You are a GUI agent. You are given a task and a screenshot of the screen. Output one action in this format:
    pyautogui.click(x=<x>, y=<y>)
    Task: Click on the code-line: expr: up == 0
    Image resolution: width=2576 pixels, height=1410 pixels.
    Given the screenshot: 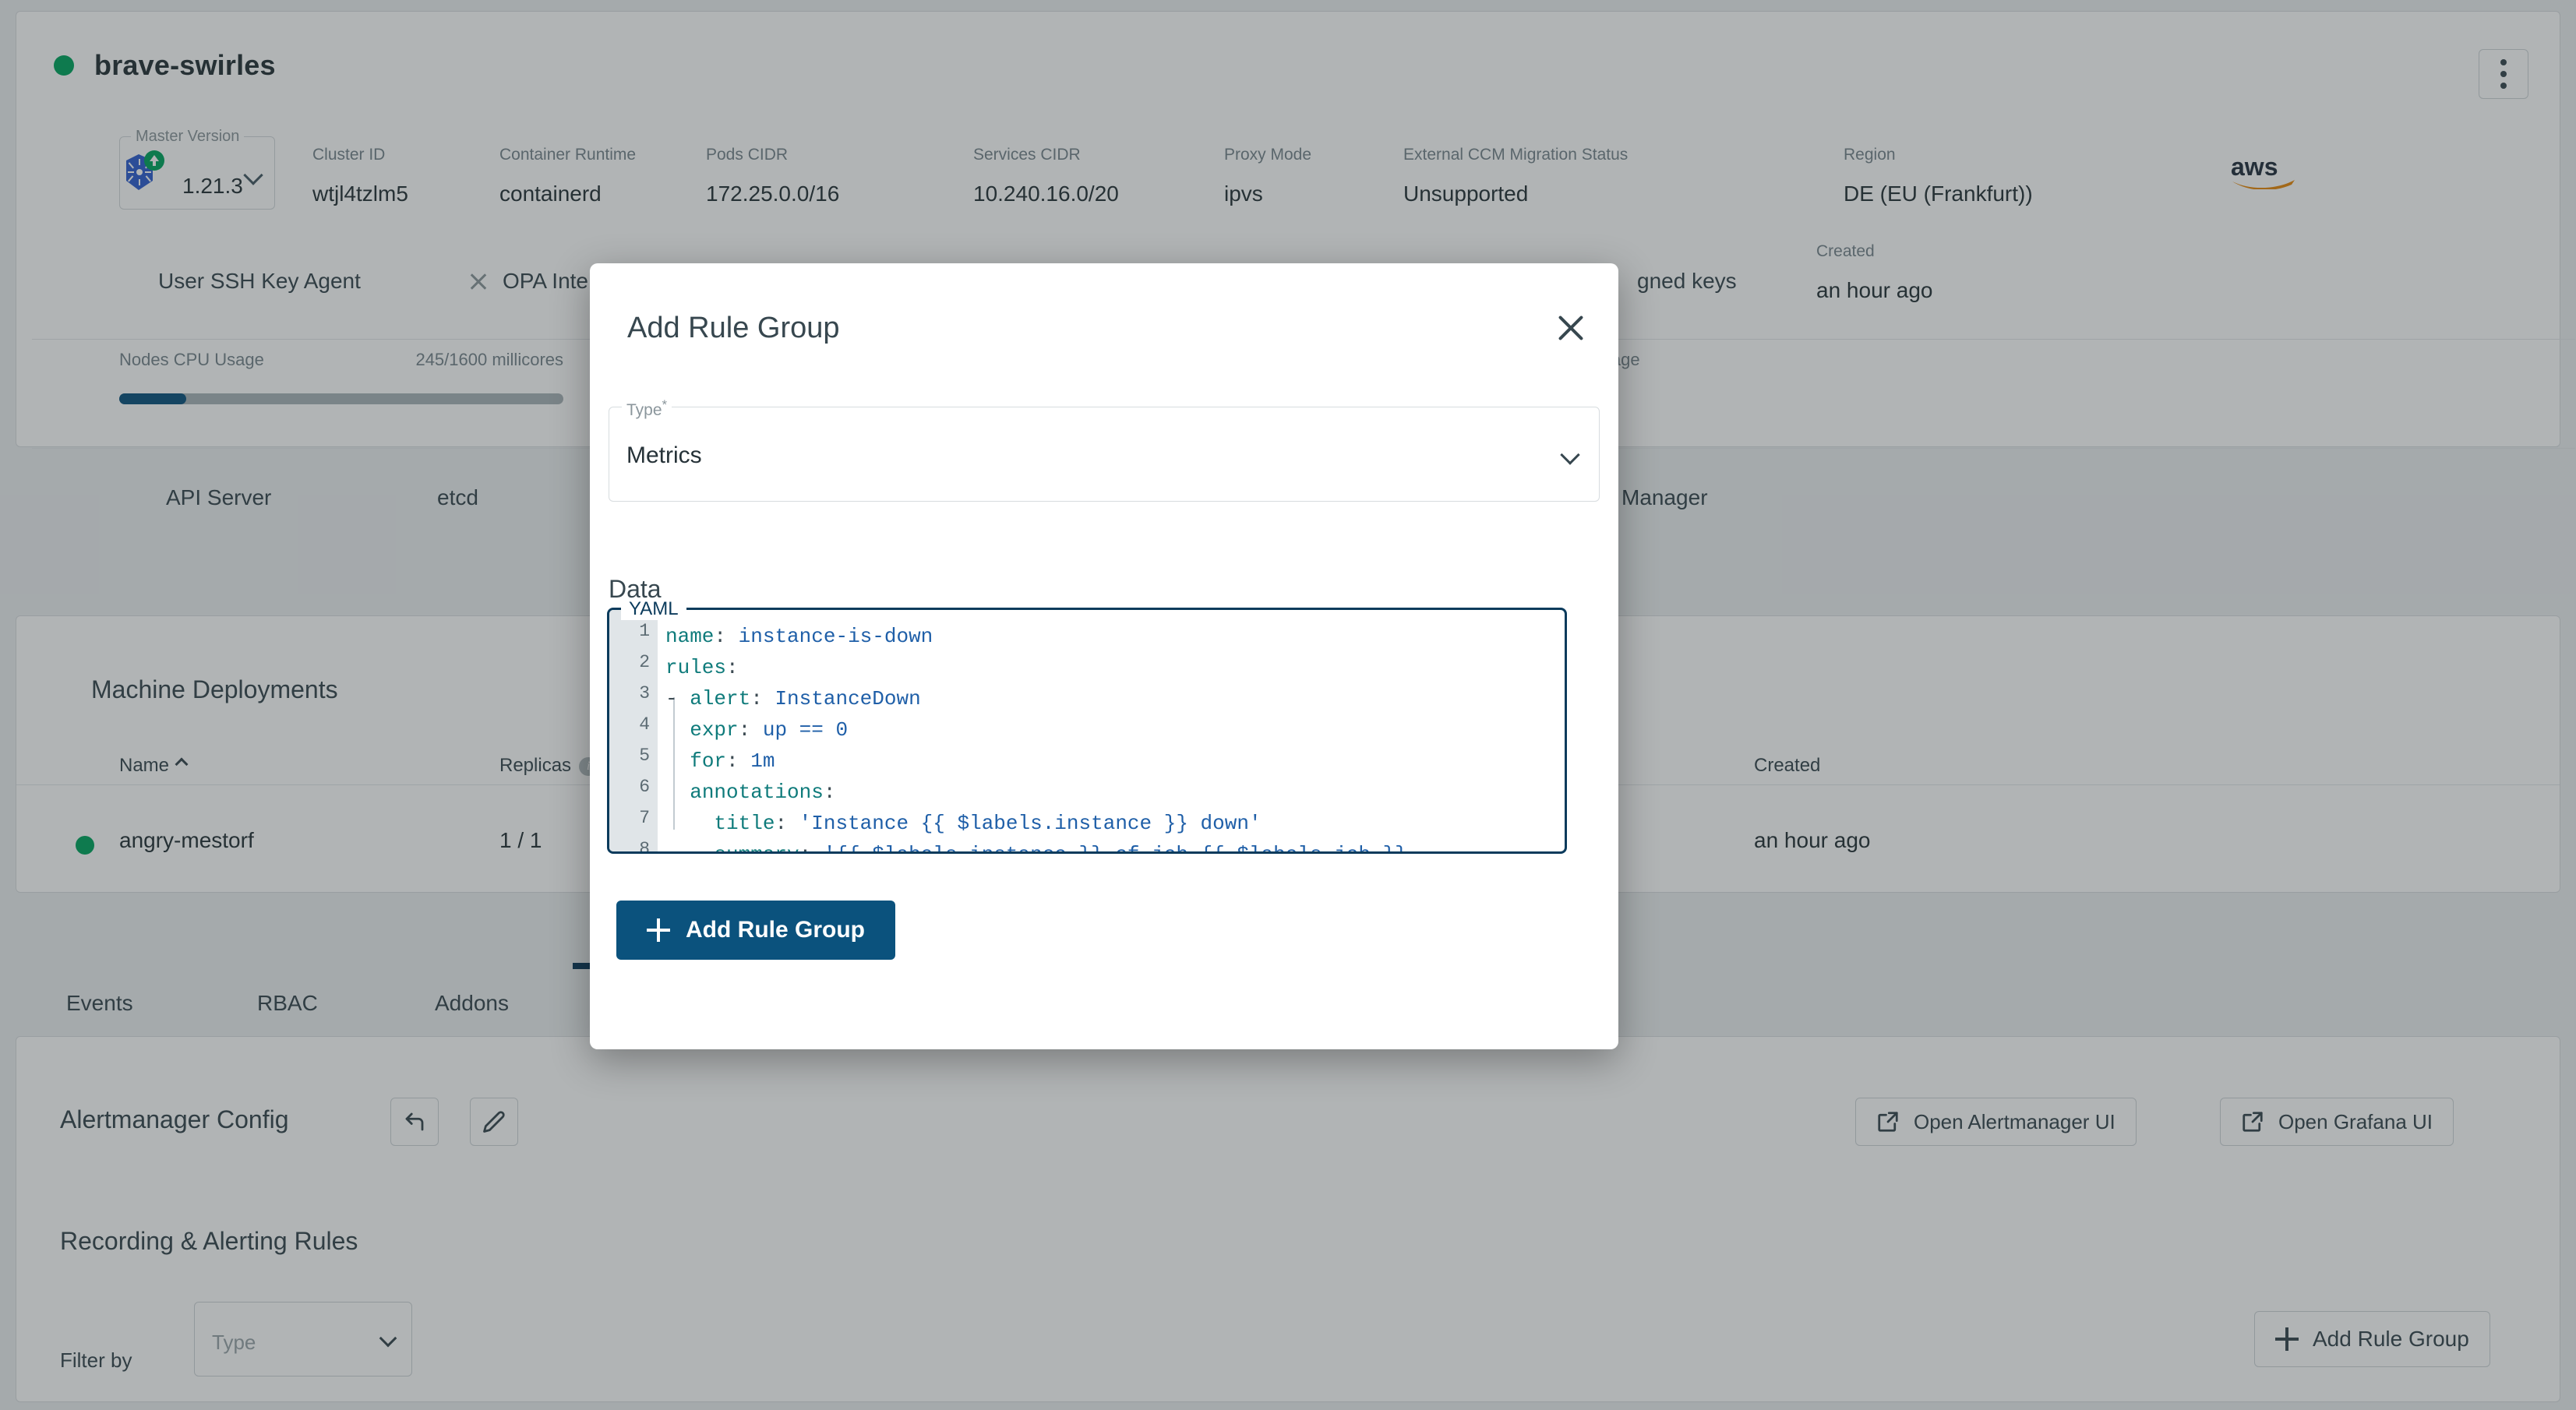 What is the action you would take?
    pyautogui.click(x=769, y=730)
    